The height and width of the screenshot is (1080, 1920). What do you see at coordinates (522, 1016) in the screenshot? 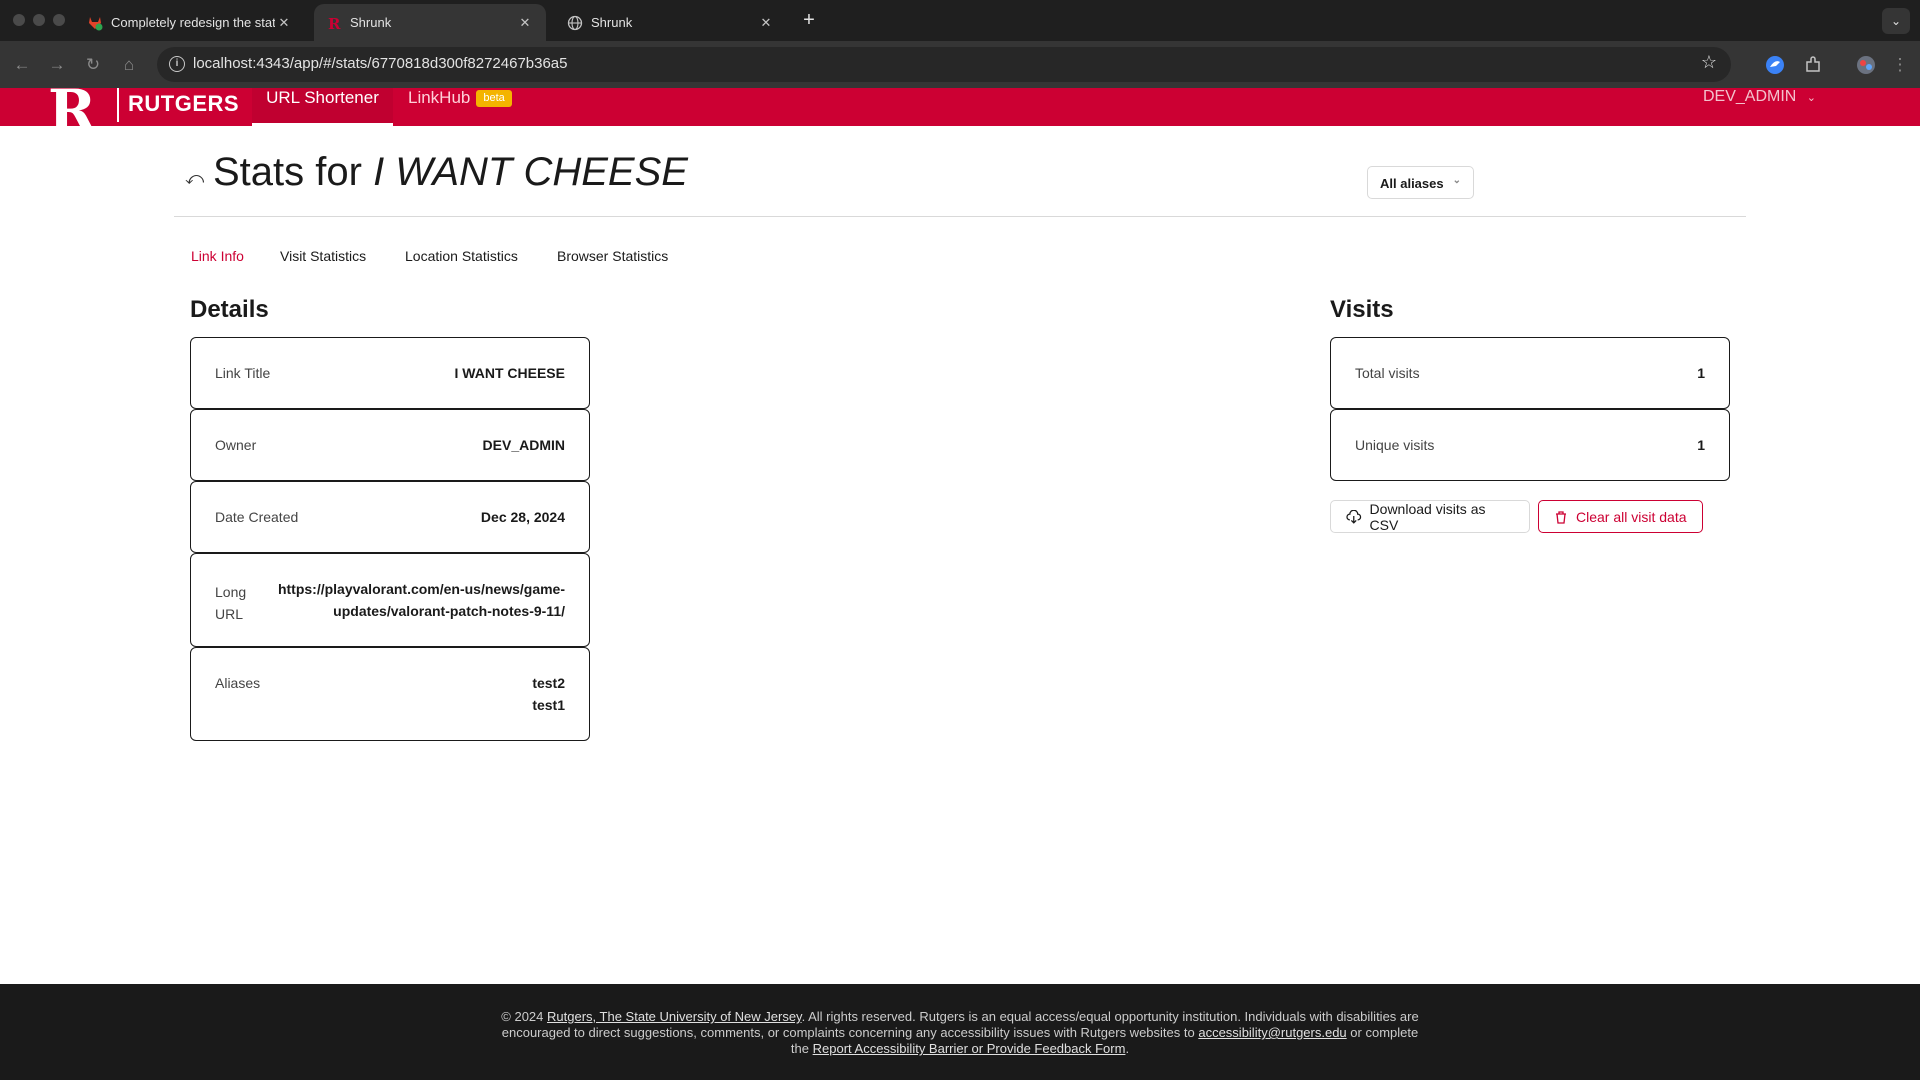
I see `footer-copyright: © 2024` at bounding box center [522, 1016].